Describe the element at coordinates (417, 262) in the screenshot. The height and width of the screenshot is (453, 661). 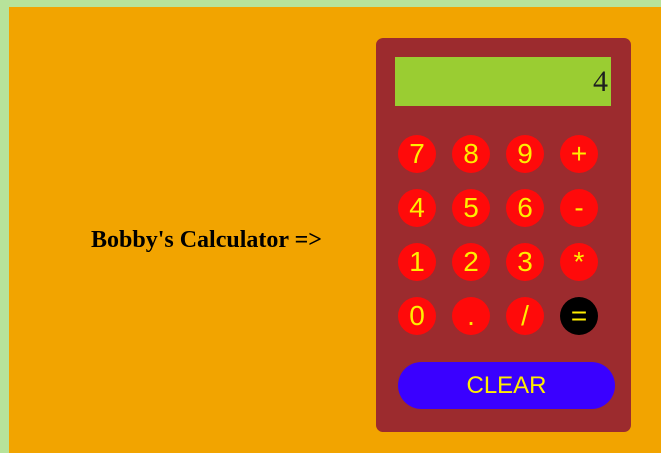
I see `key-1: 1` at that location.